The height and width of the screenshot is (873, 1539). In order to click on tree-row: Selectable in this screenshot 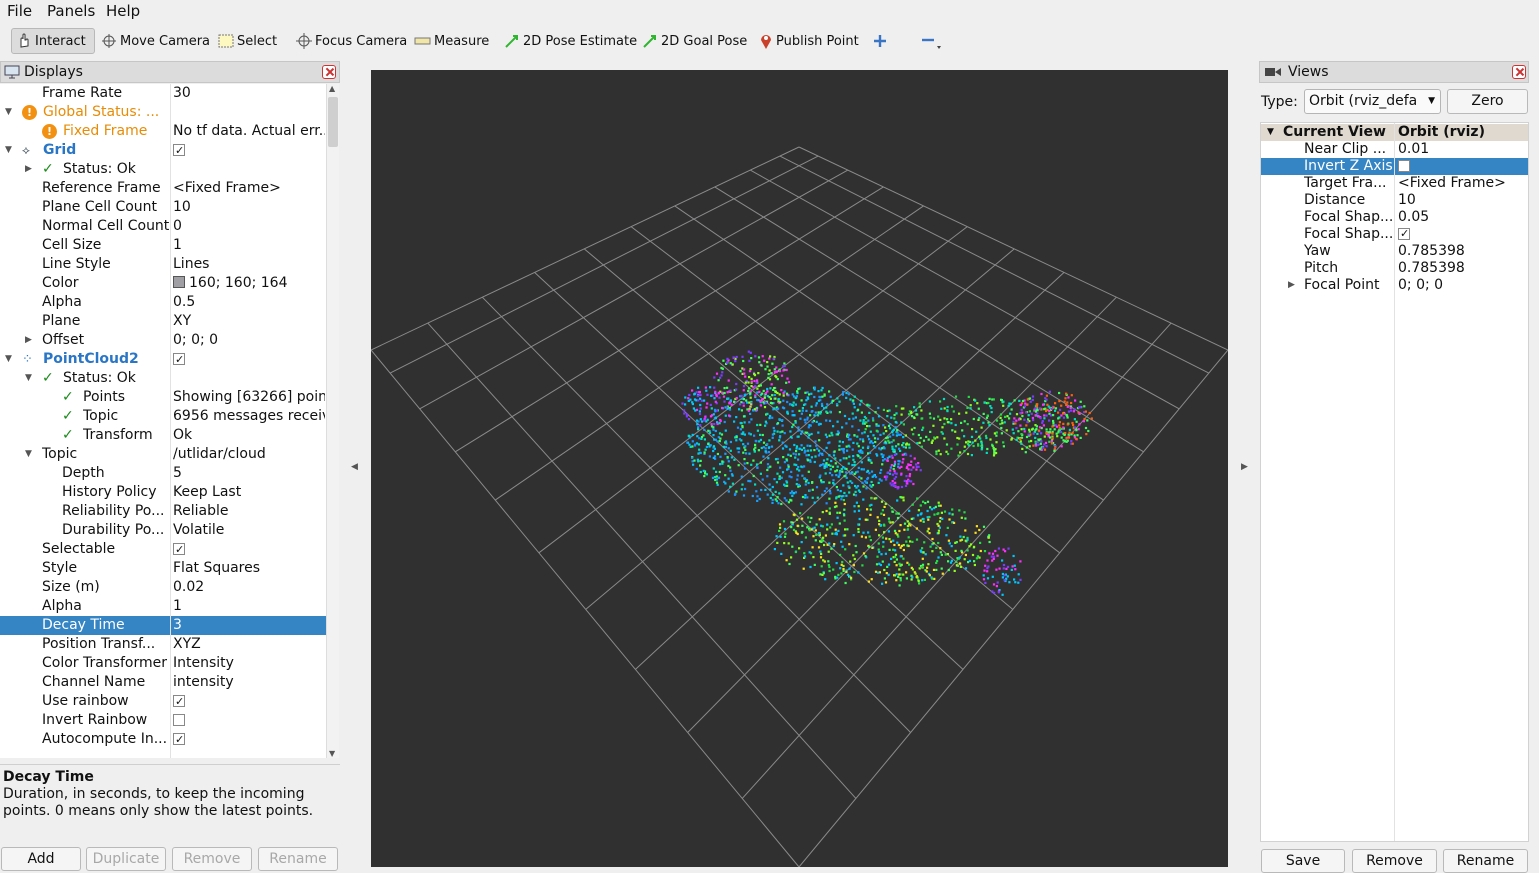, I will do `click(163, 549)`.